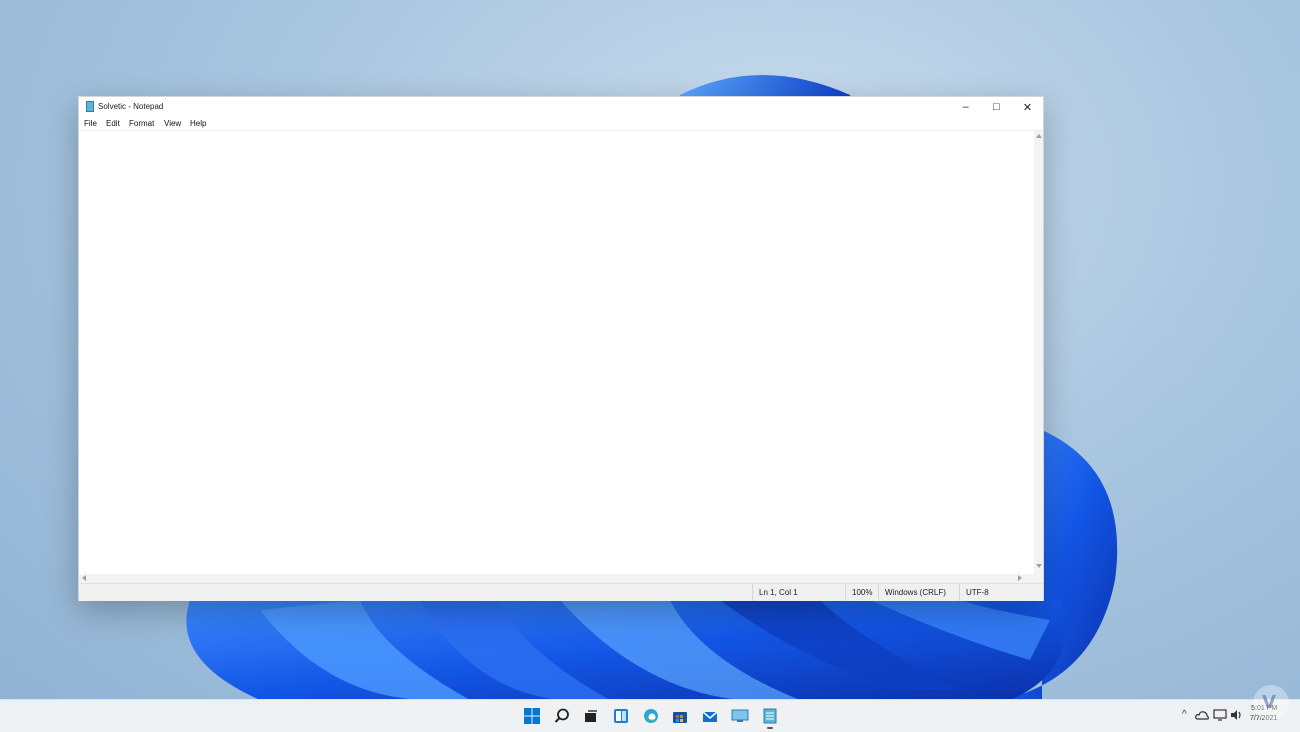 Image resolution: width=1300 pixels, height=732 pixels. What do you see at coordinates (1269, 702) in the screenshot?
I see `watermark-logo-icon: V` at bounding box center [1269, 702].